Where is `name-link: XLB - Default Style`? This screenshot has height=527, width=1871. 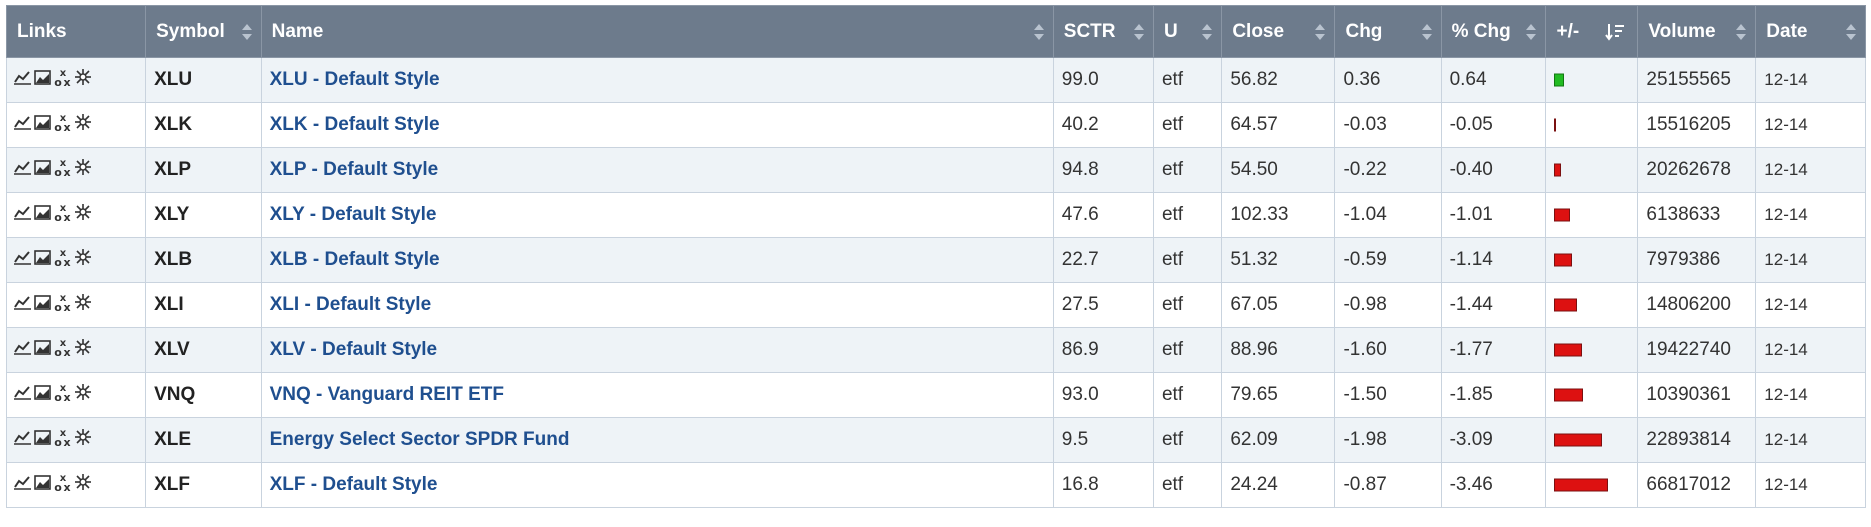 name-link: XLB - Default Style is located at coordinates (351, 259).